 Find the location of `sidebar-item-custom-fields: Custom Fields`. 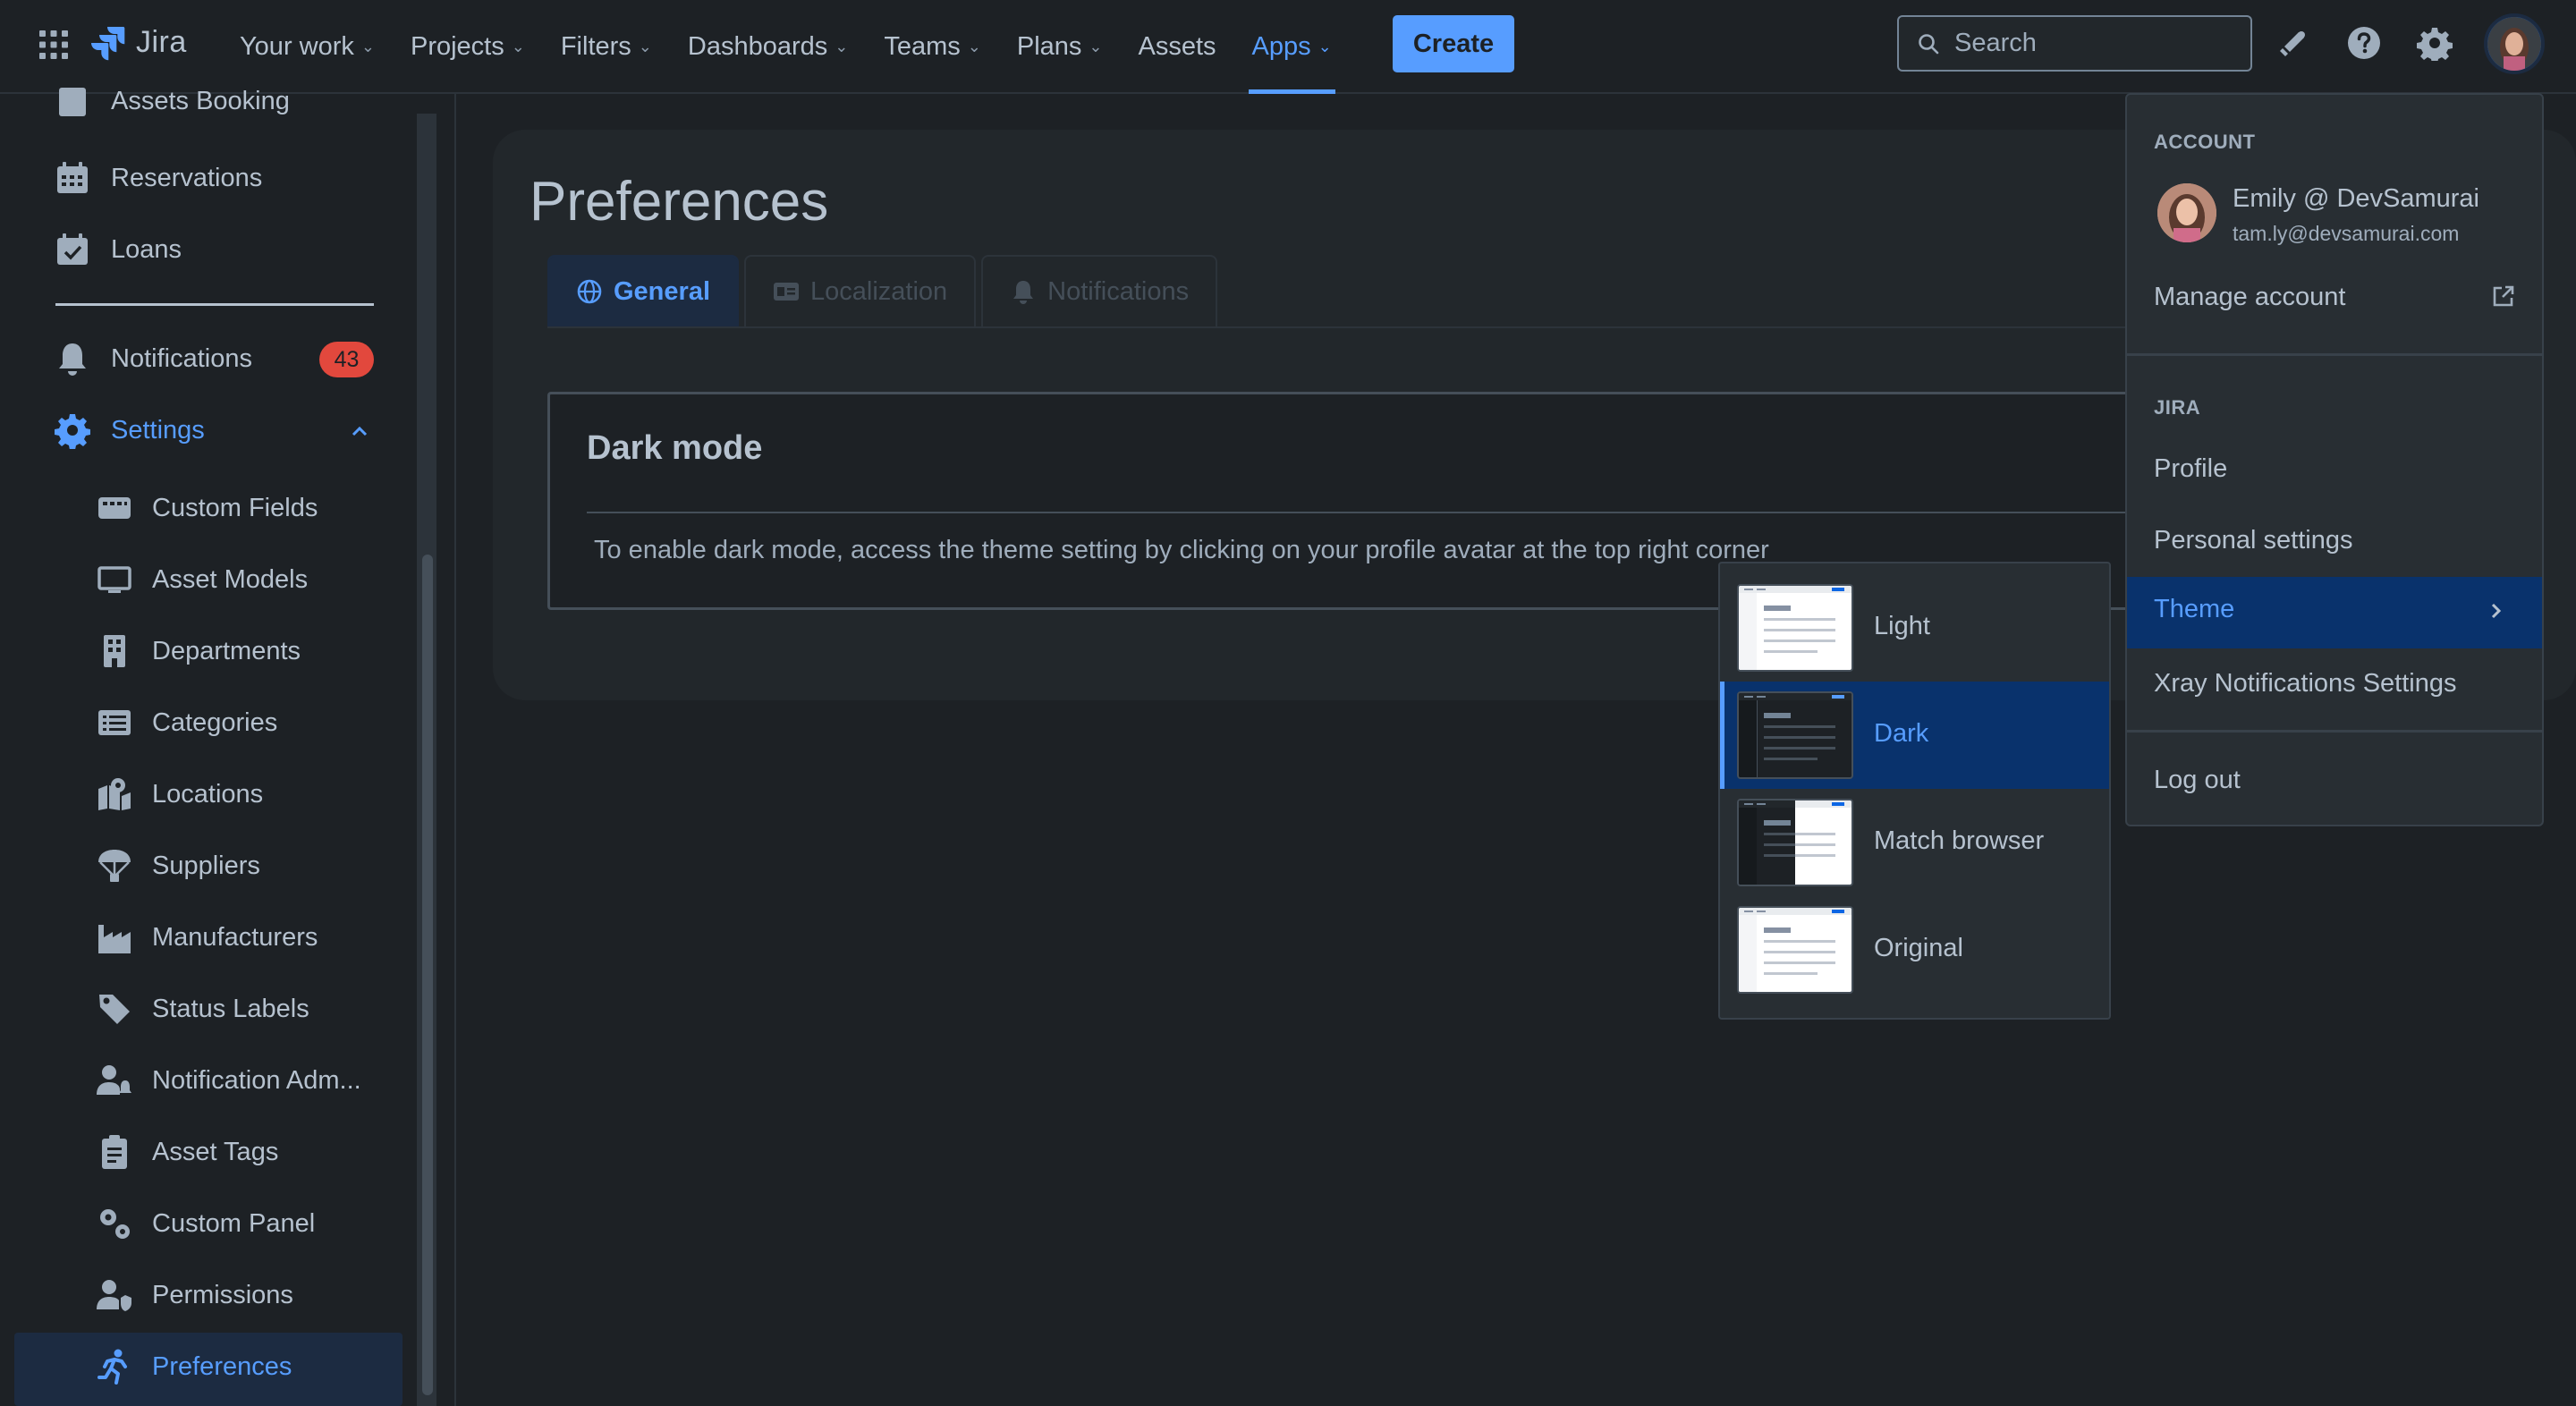

sidebar-item-custom-fields: Custom Fields is located at coordinates (207, 508).